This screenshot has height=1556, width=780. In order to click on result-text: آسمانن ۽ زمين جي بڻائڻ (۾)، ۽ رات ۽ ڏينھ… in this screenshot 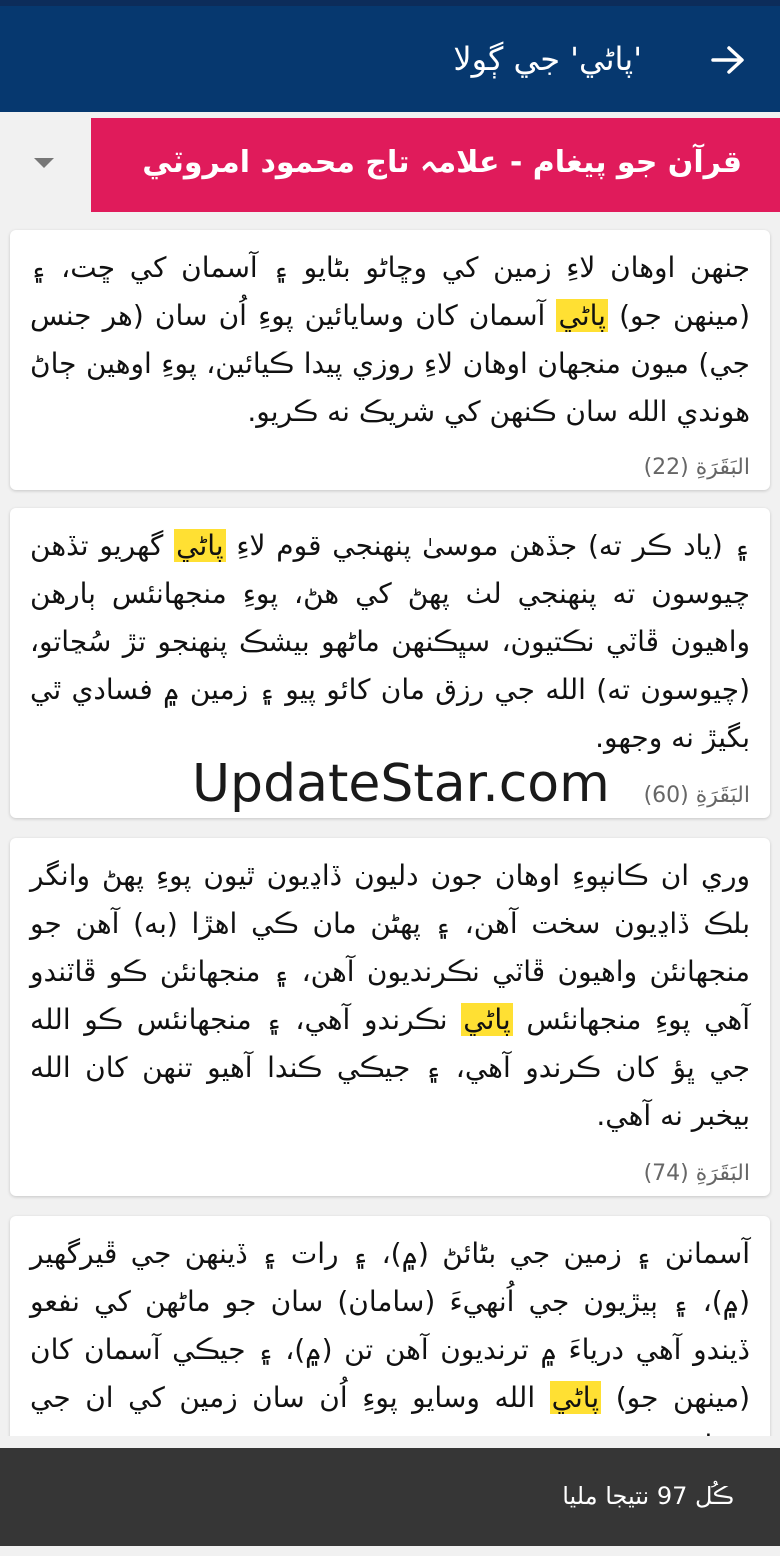, I will do `click(390, 1336)`.